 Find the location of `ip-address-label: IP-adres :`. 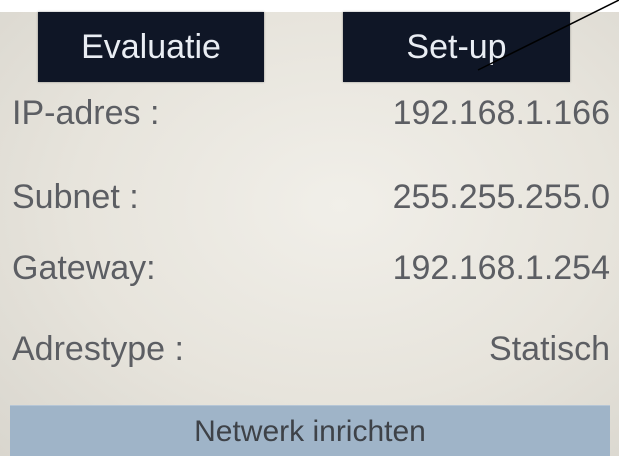

ip-address-label: IP-adres : is located at coordinates (86, 113).